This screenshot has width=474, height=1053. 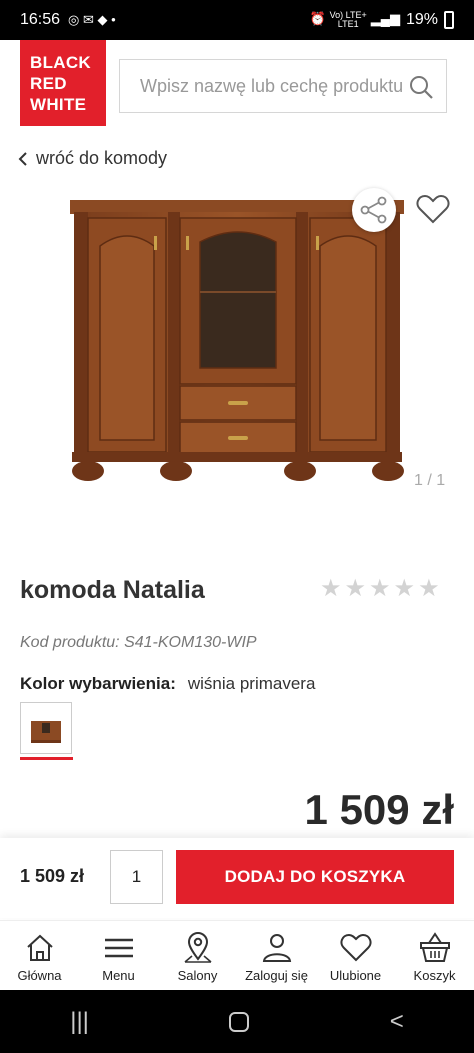 What do you see at coordinates (317, 18) in the screenshot?
I see `alarm-icon: ⏰` at bounding box center [317, 18].